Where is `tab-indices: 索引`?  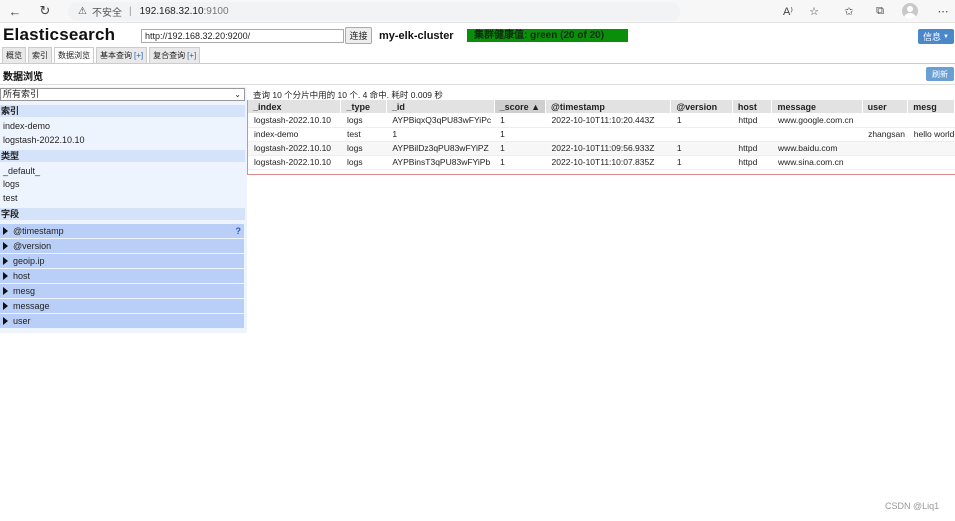
tab-indices: 索引 is located at coordinates (40, 55).